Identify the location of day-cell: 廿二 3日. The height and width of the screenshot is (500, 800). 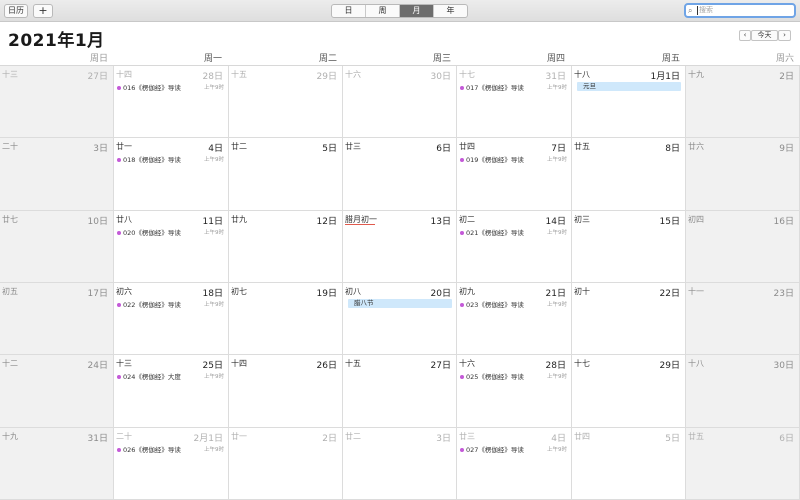
(400, 463).